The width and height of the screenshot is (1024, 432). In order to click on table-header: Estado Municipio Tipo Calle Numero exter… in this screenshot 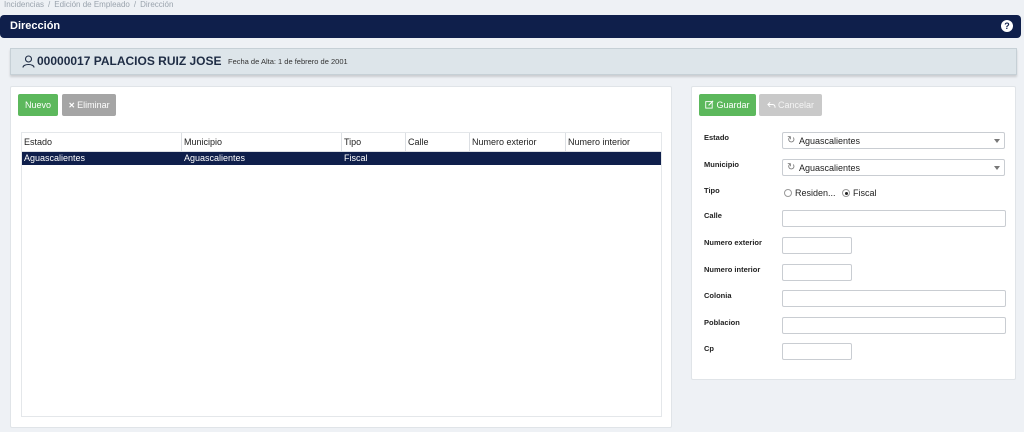, I will do `click(341, 142)`.